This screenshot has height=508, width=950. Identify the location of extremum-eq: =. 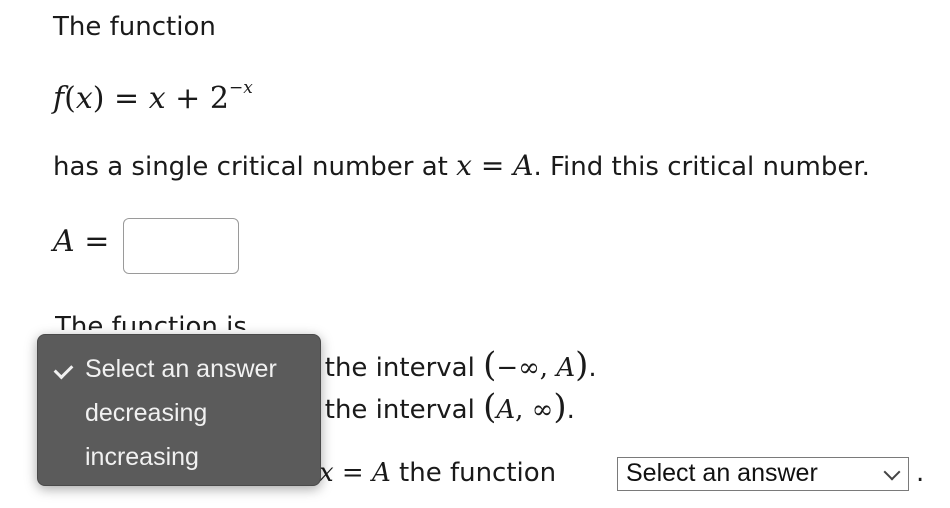
(352, 473).